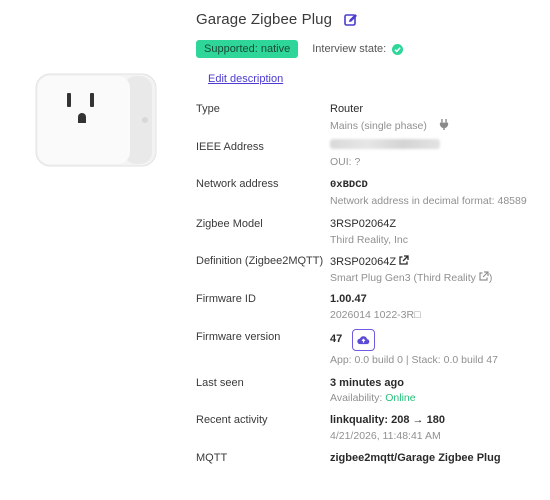 This screenshot has width=550, height=500. What do you see at coordinates (378, 126) in the screenshot?
I see `power-source-text: Mains (single phase)` at bounding box center [378, 126].